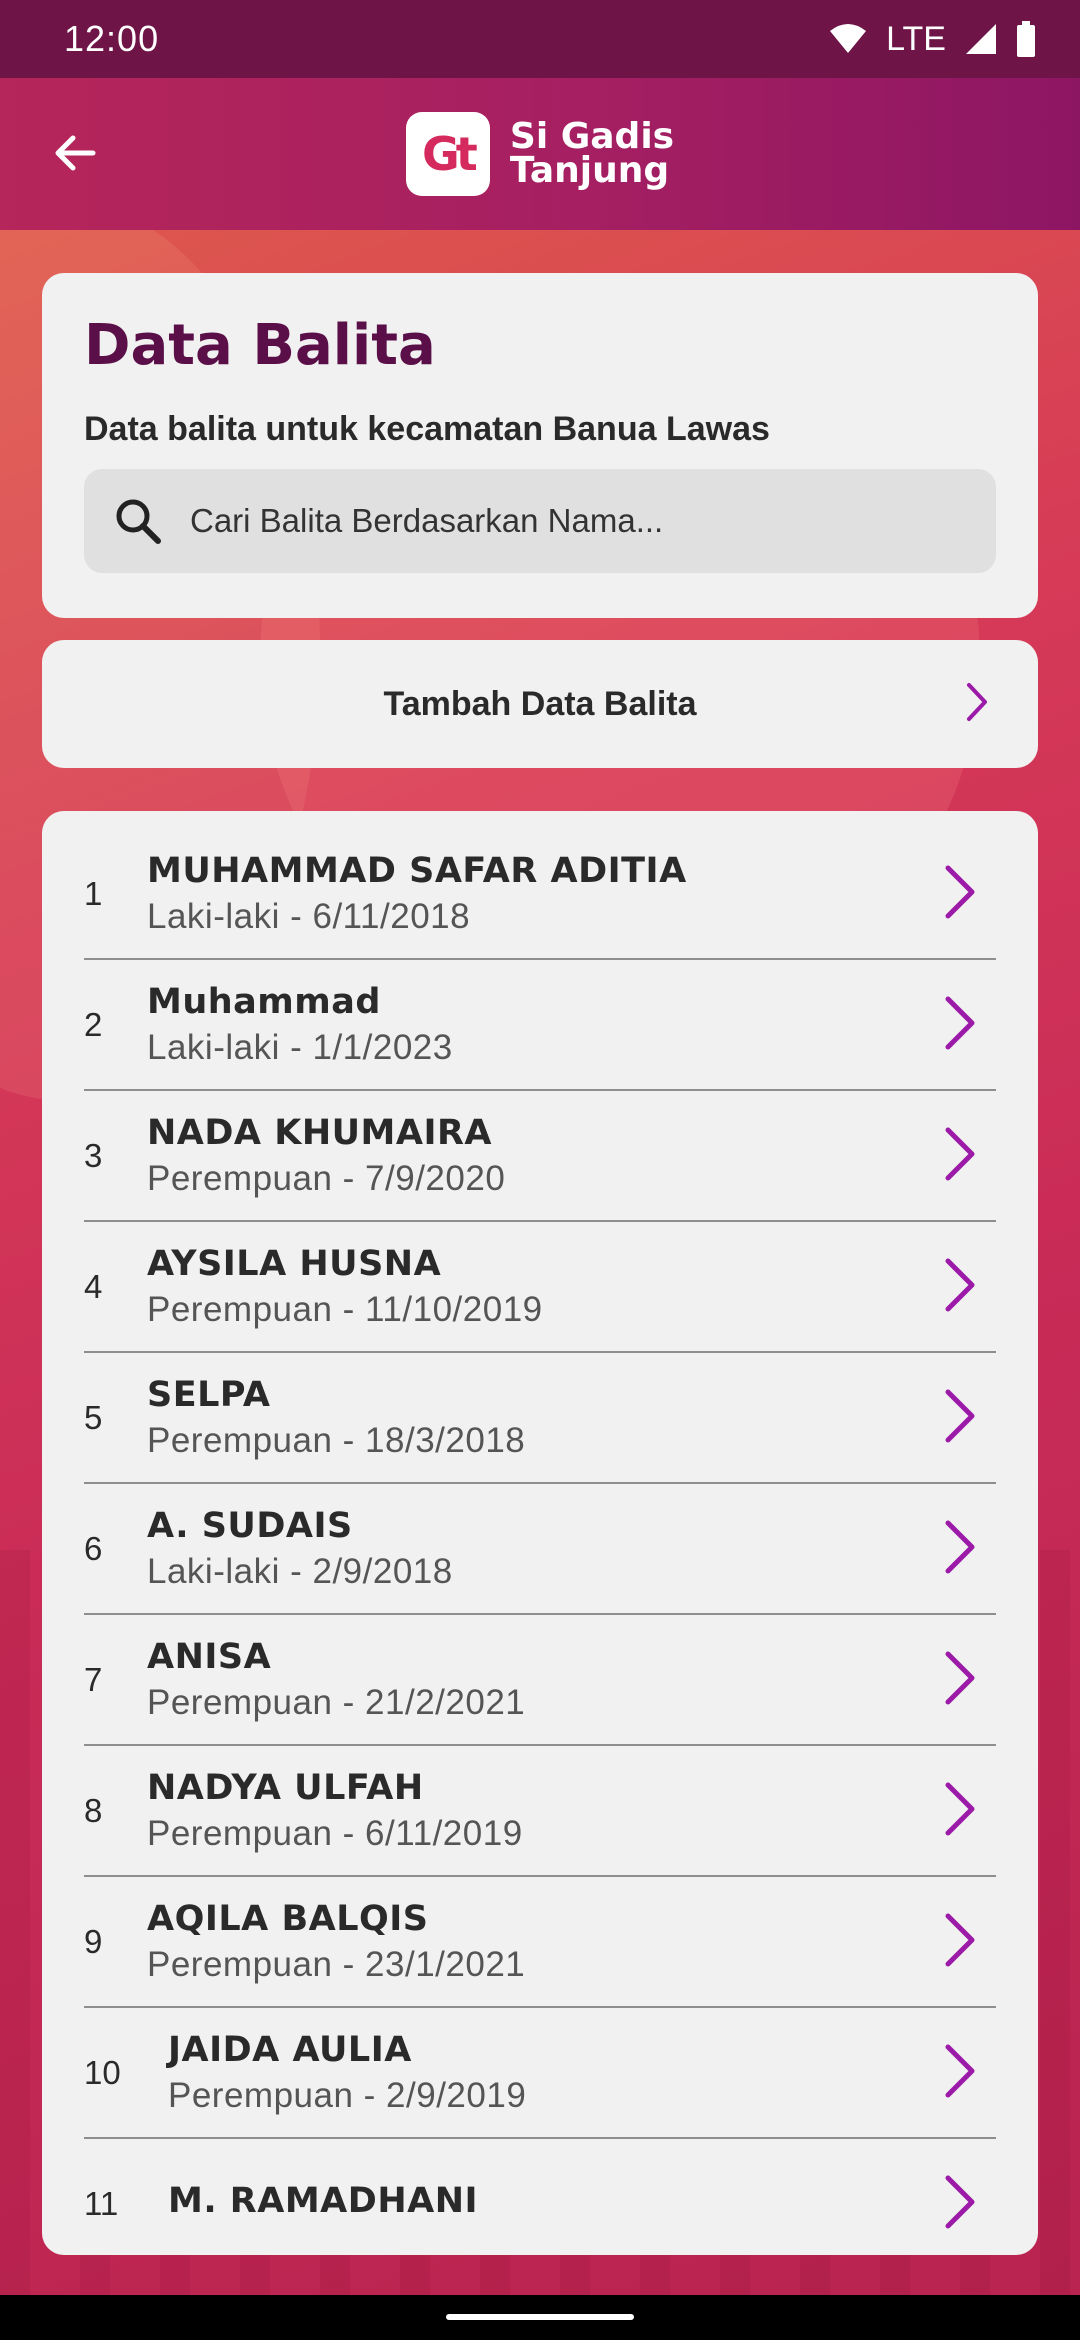 This screenshot has width=1080, height=2340. Describe the element at coordinates (571, 1287) in the screenshot. I see `item-text: AYSILA HUSNA Perempuan - 11/10/2019` at that location.